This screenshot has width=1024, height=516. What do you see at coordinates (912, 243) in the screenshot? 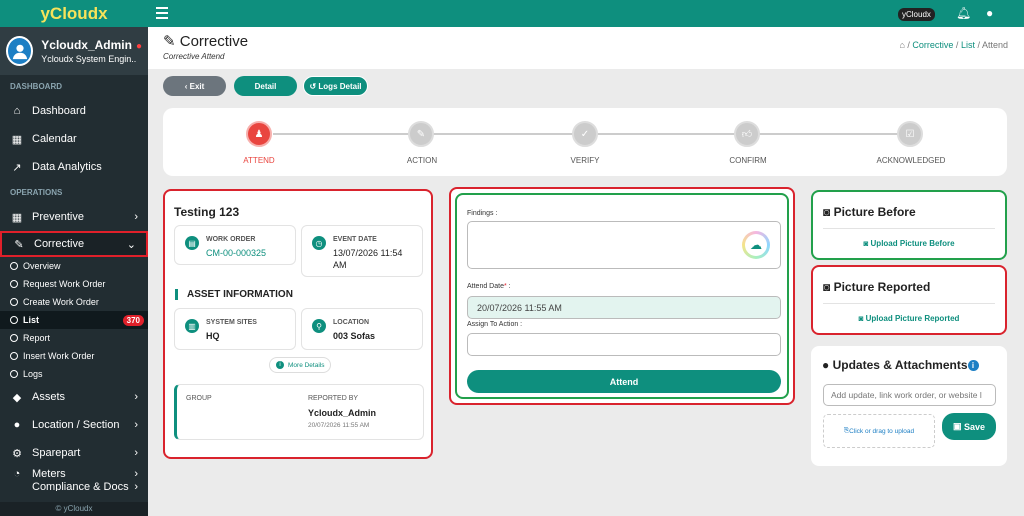
I see `upload-picture-before-label: Upload Picture Before` at bounding box center [912, 243].